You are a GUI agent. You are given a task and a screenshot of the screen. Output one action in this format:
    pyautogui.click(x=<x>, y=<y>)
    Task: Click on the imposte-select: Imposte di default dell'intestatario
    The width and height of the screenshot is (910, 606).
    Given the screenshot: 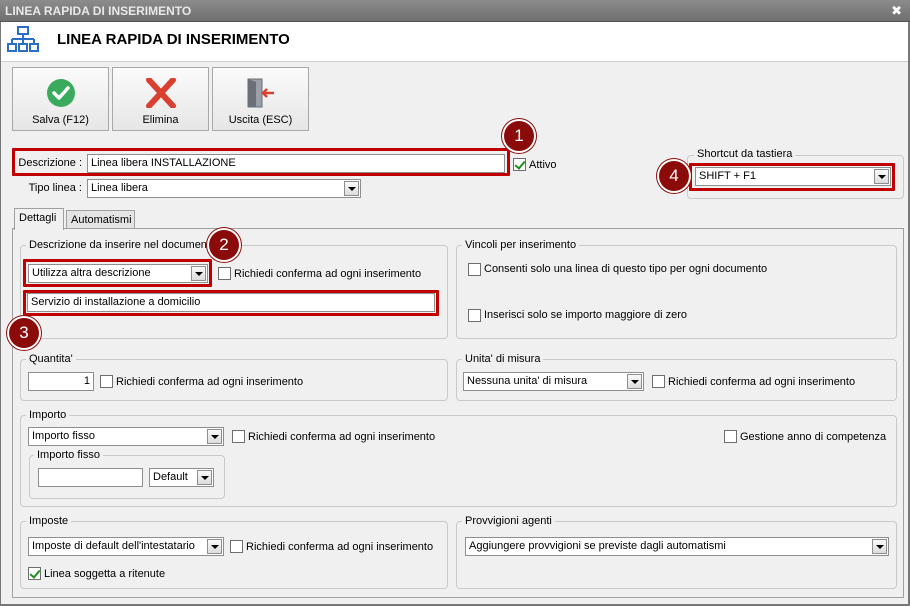 What is the action you would take?
    pyautogui.click(x=126, y=546)
    